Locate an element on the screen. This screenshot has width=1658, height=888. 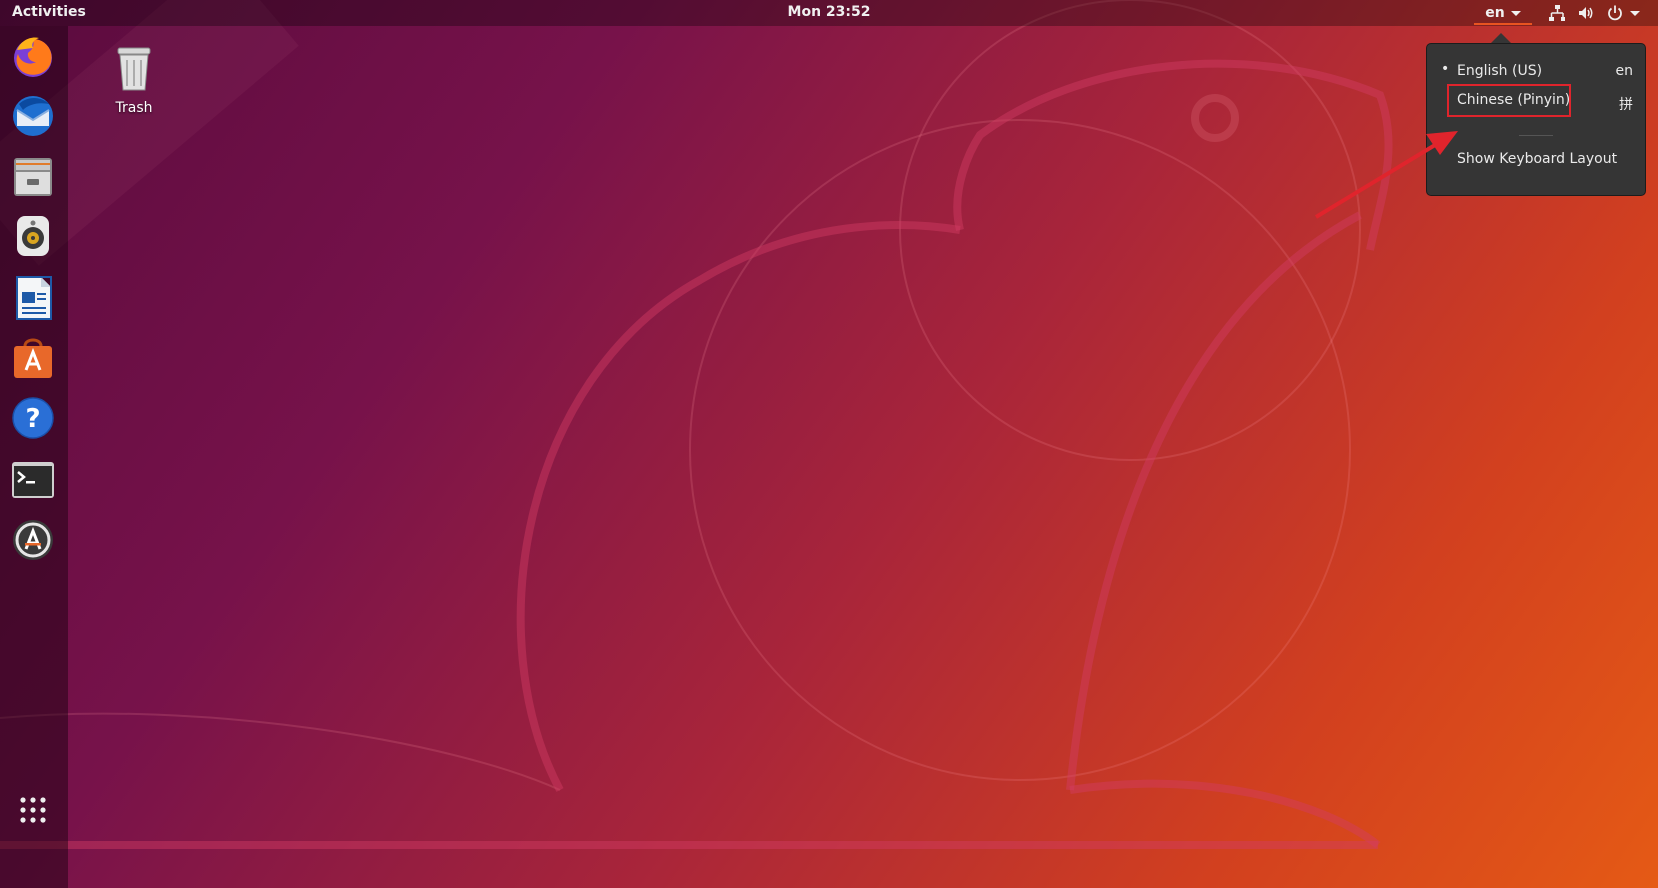
files-launcher is located at coordinates (33, 176).